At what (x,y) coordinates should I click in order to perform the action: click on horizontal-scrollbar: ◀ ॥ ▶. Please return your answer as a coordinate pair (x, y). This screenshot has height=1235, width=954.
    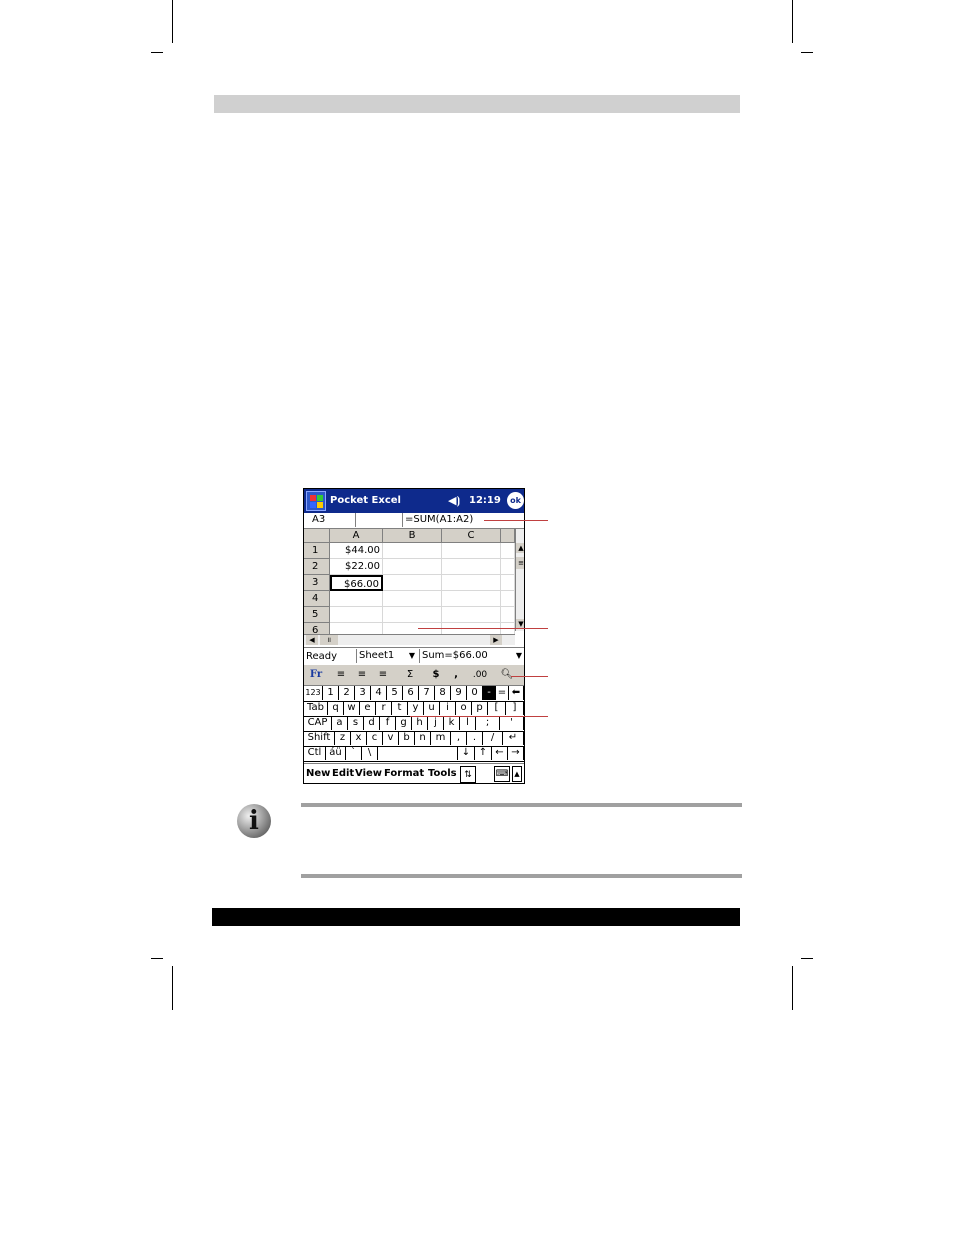
    Looking at the image, I should click on (409, 639).